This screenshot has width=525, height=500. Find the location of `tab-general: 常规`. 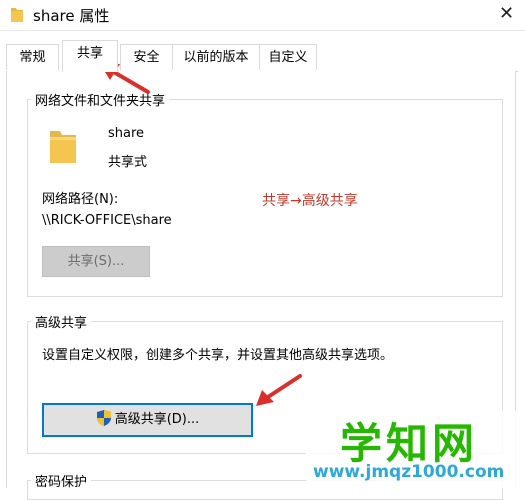

tab-general: 常规 is located at coordinates (32, 57).